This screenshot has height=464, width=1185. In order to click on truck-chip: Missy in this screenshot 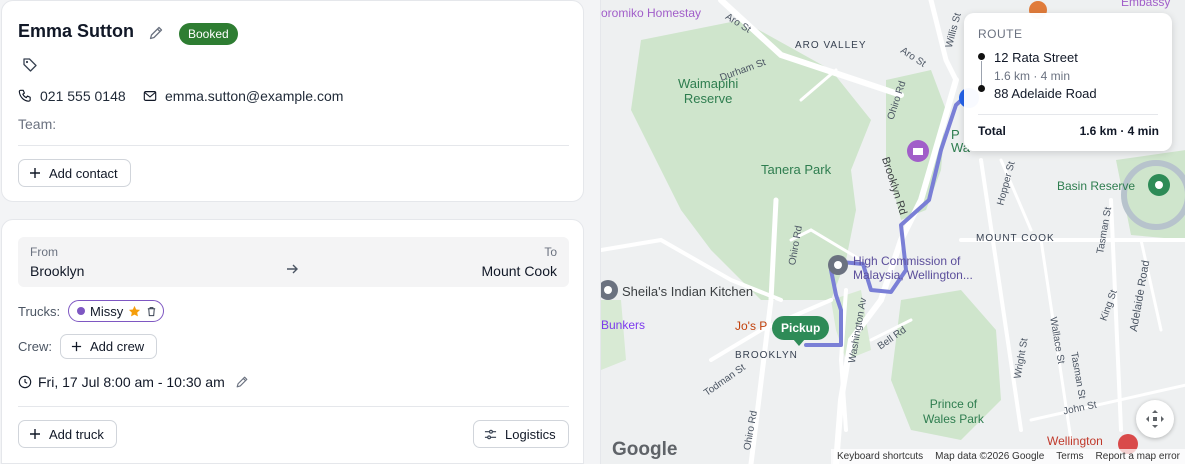, I will do `click(116, 311)`.